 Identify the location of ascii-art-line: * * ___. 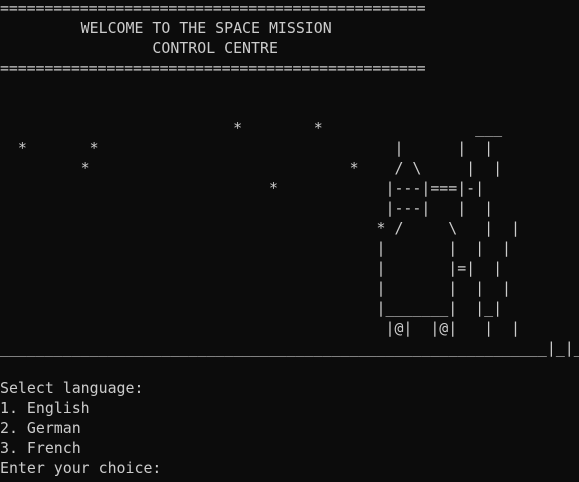
(251, 128).